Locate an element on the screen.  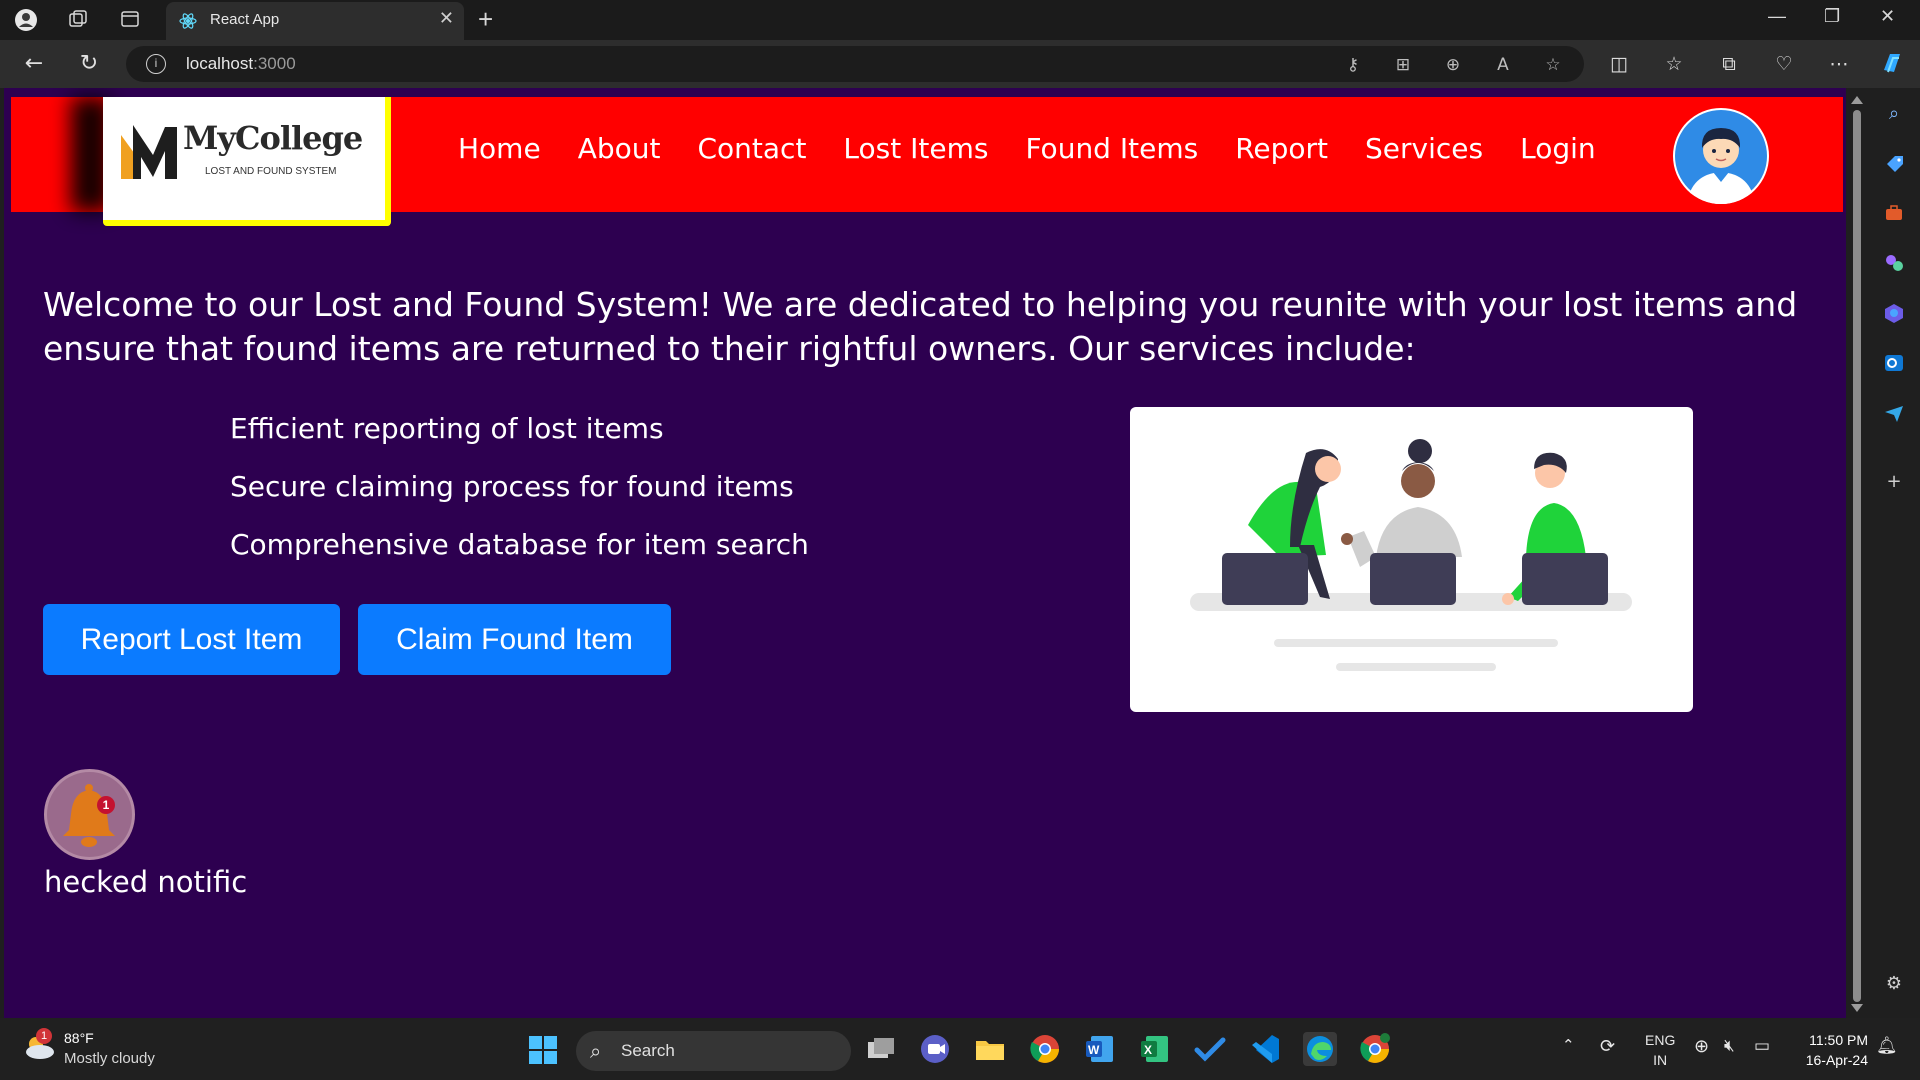
back-icon: ← is located at coordinates (34, 64).